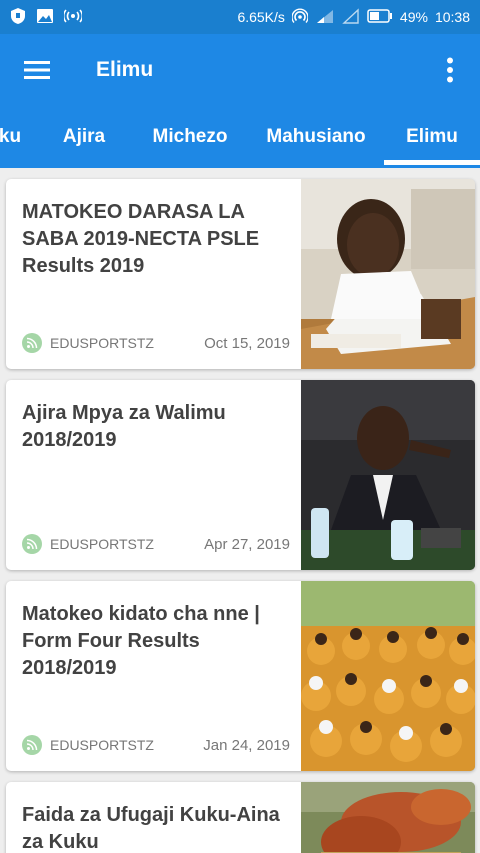 Image resolution: width=480 pixels, height=853 pixels. What do you see at coordinates (37, 70) in the screenshot?
I see `hamburger-menu-icon` at bounding box center [37, 70].